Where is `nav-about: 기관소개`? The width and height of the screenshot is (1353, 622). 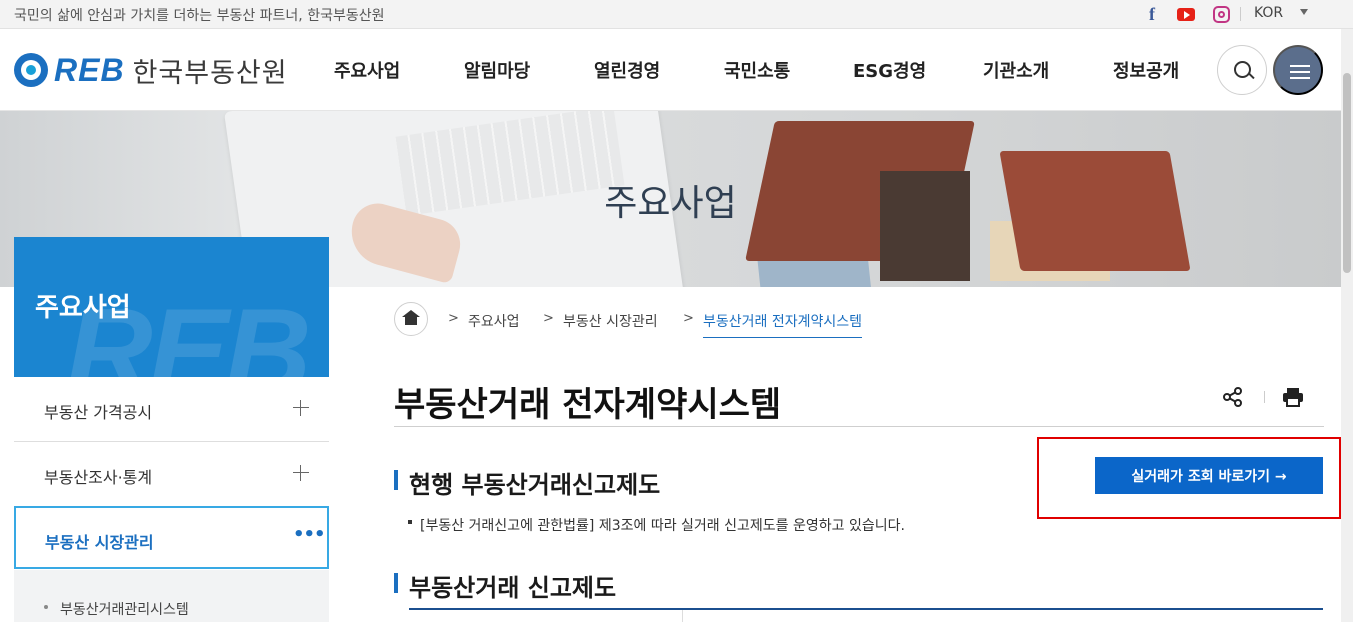
nav-about: 기관소개 is located at coordinates (1016, 70).